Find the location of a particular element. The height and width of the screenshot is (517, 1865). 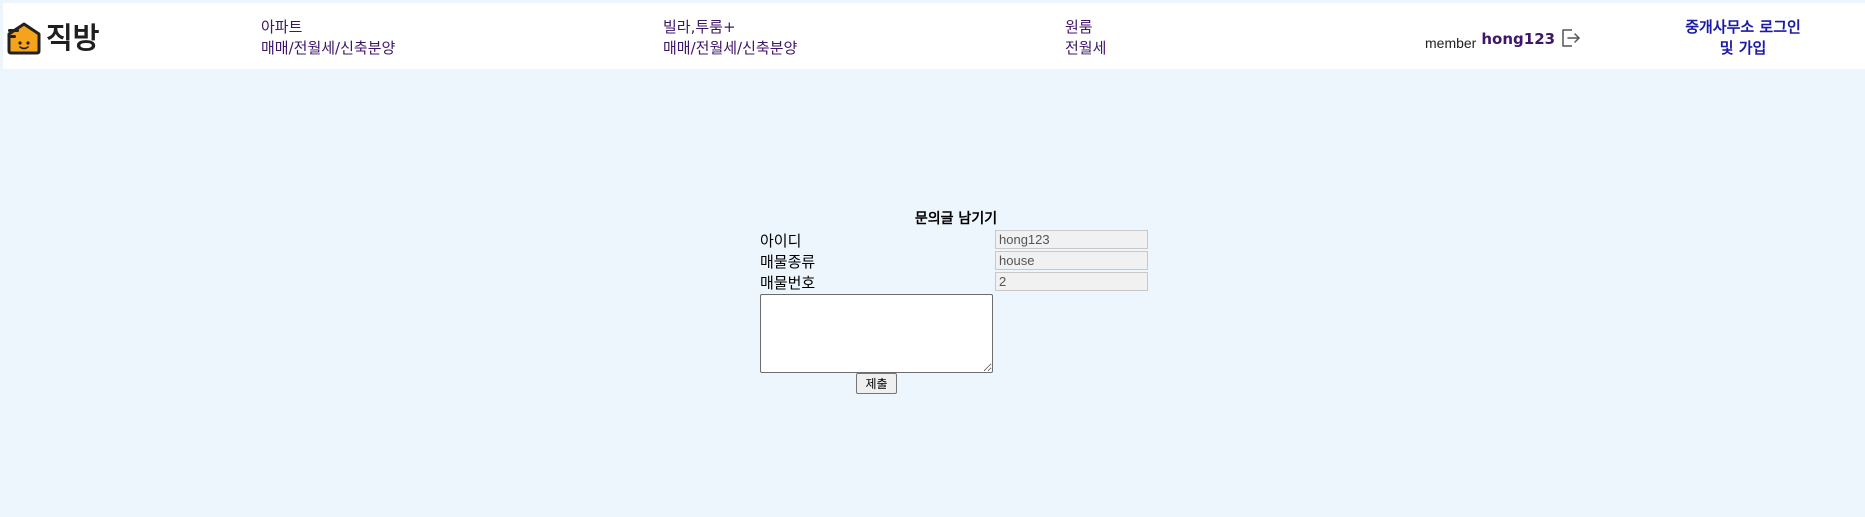

house-logo-icon is located at coordinates (24, 38).